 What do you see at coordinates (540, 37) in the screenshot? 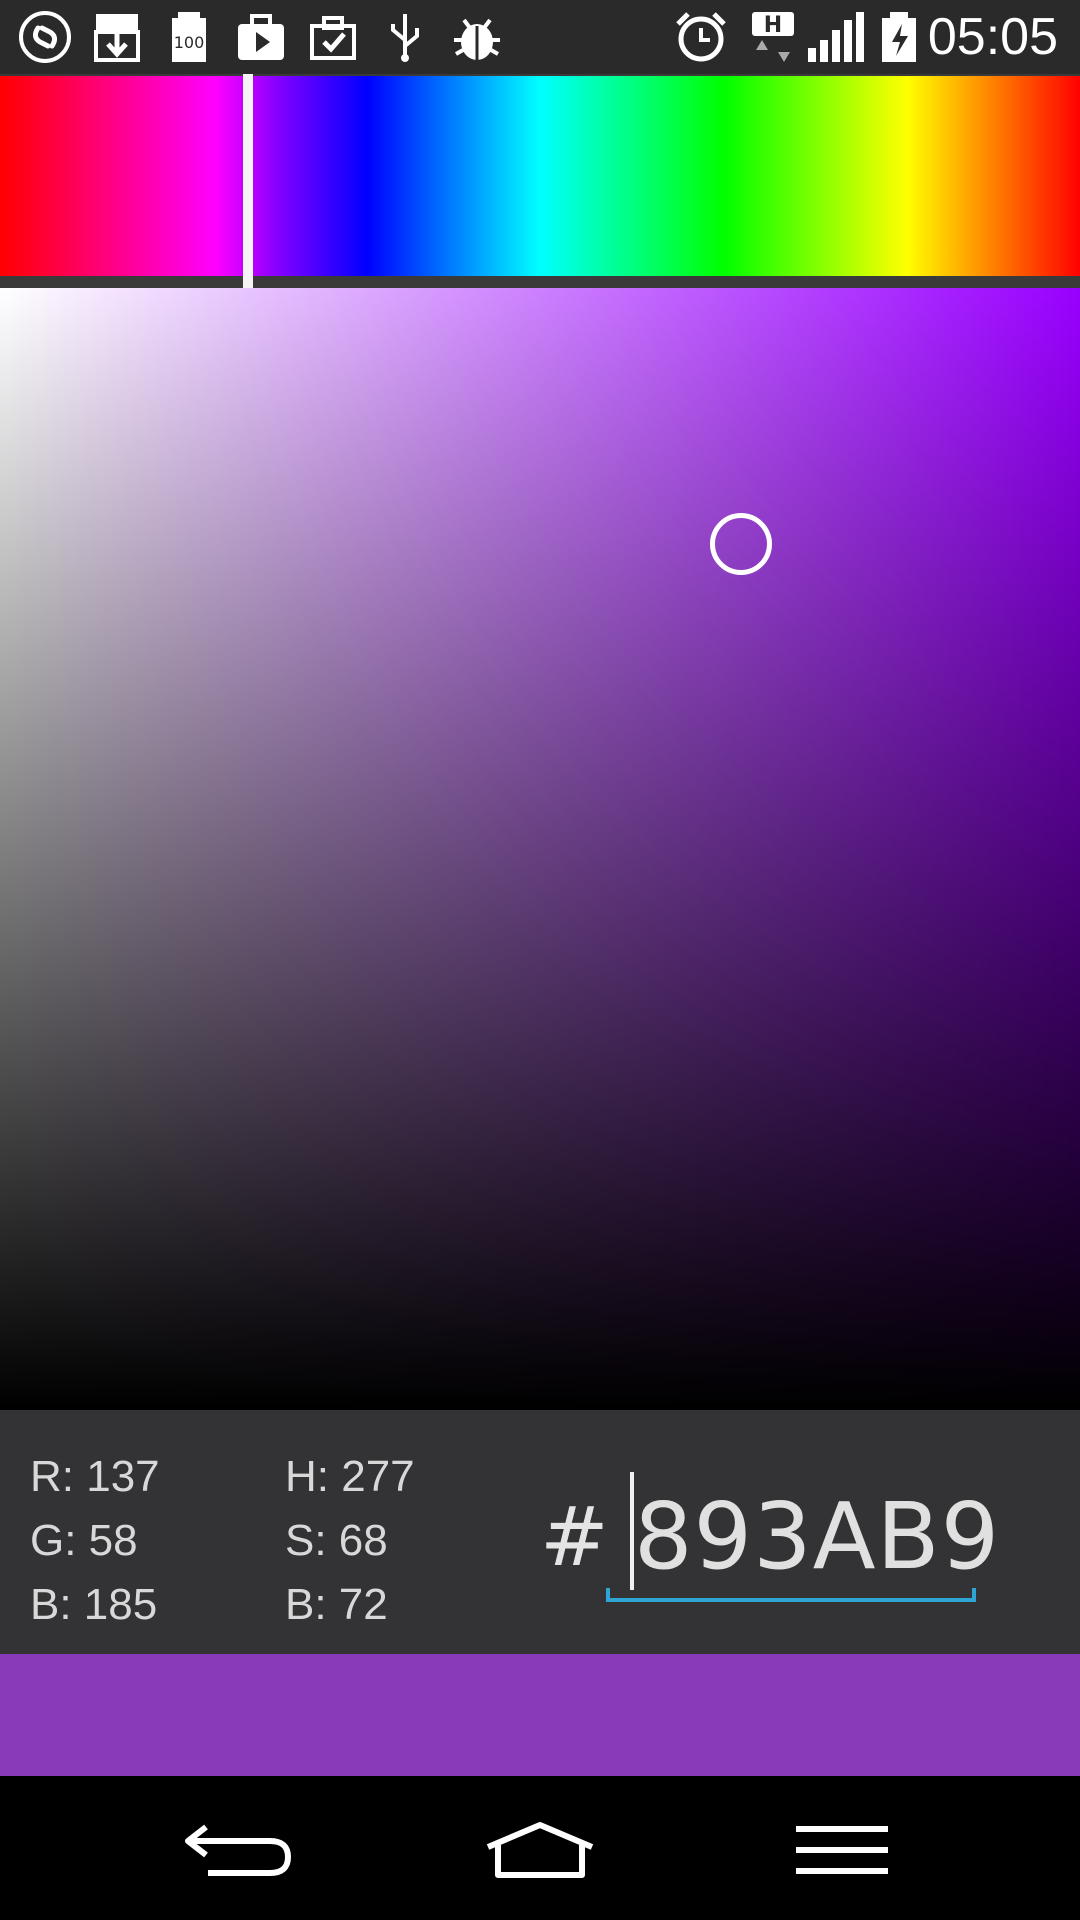
I see `status-bar: 100 H 05:05` at bounding box center [540, 37].